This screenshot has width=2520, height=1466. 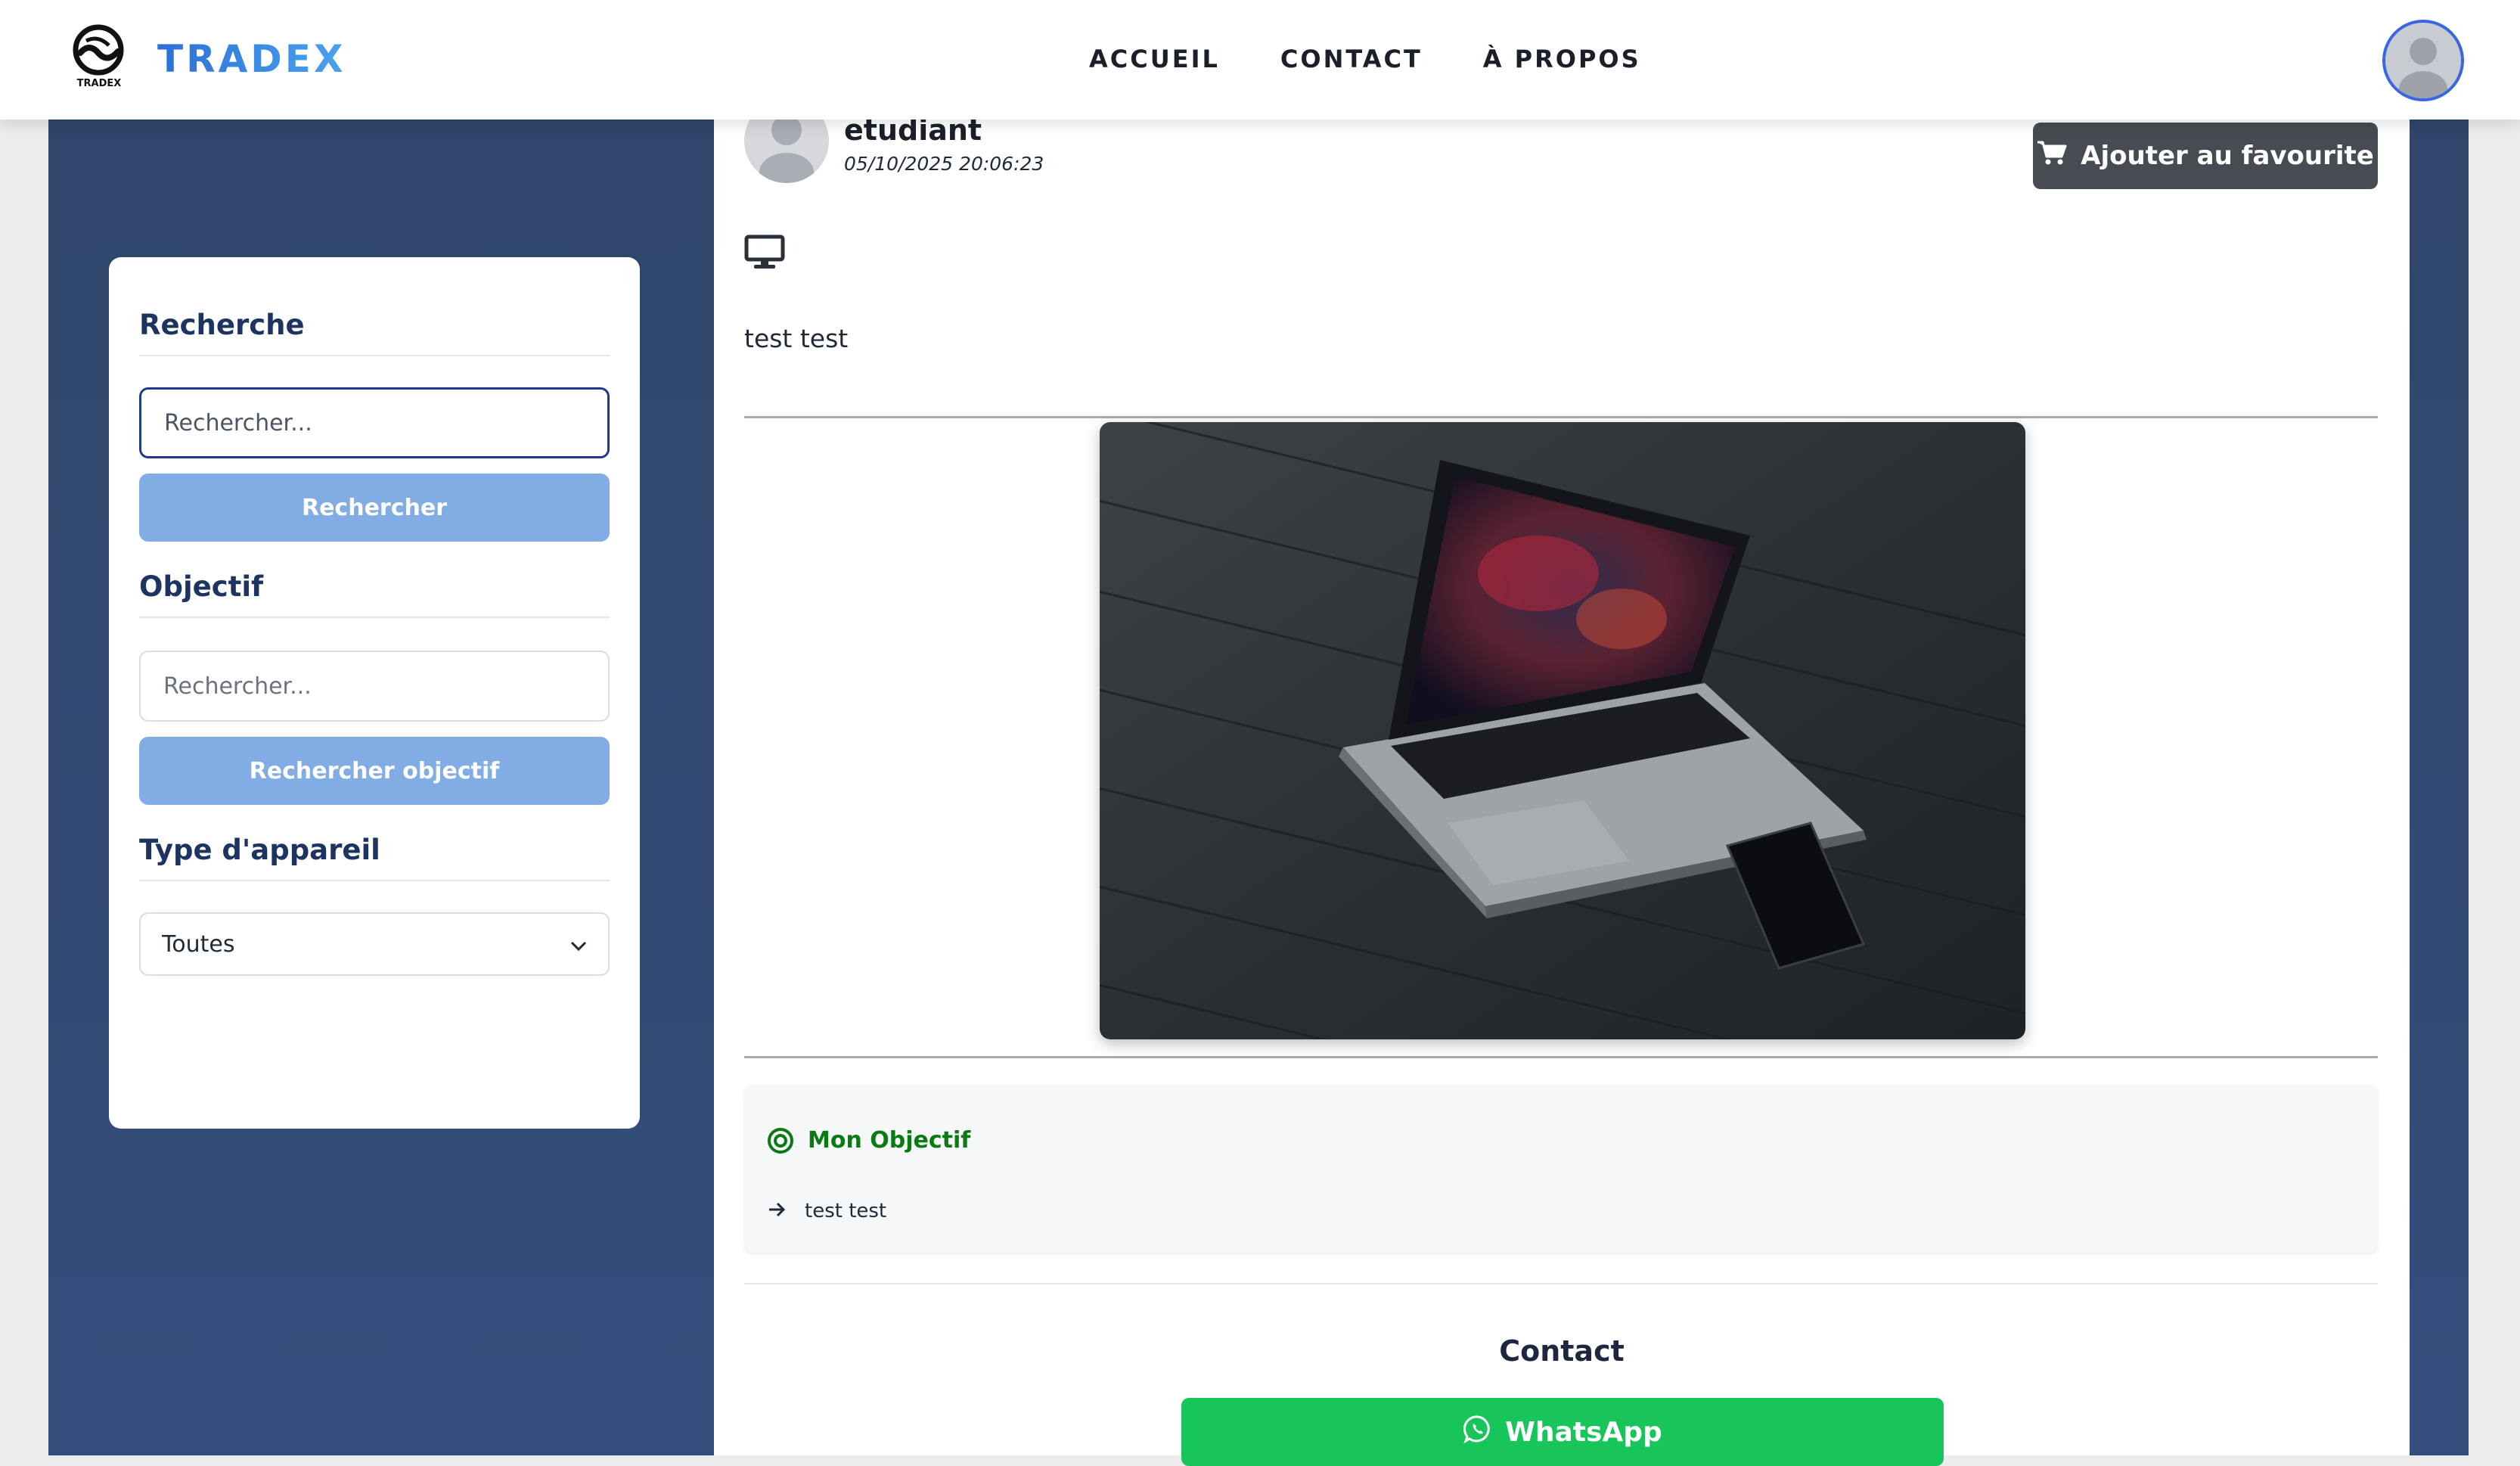 I want to click on main-nav: ACCUEIL CONTACT À PROPOS, so click(x=1365, y=59).